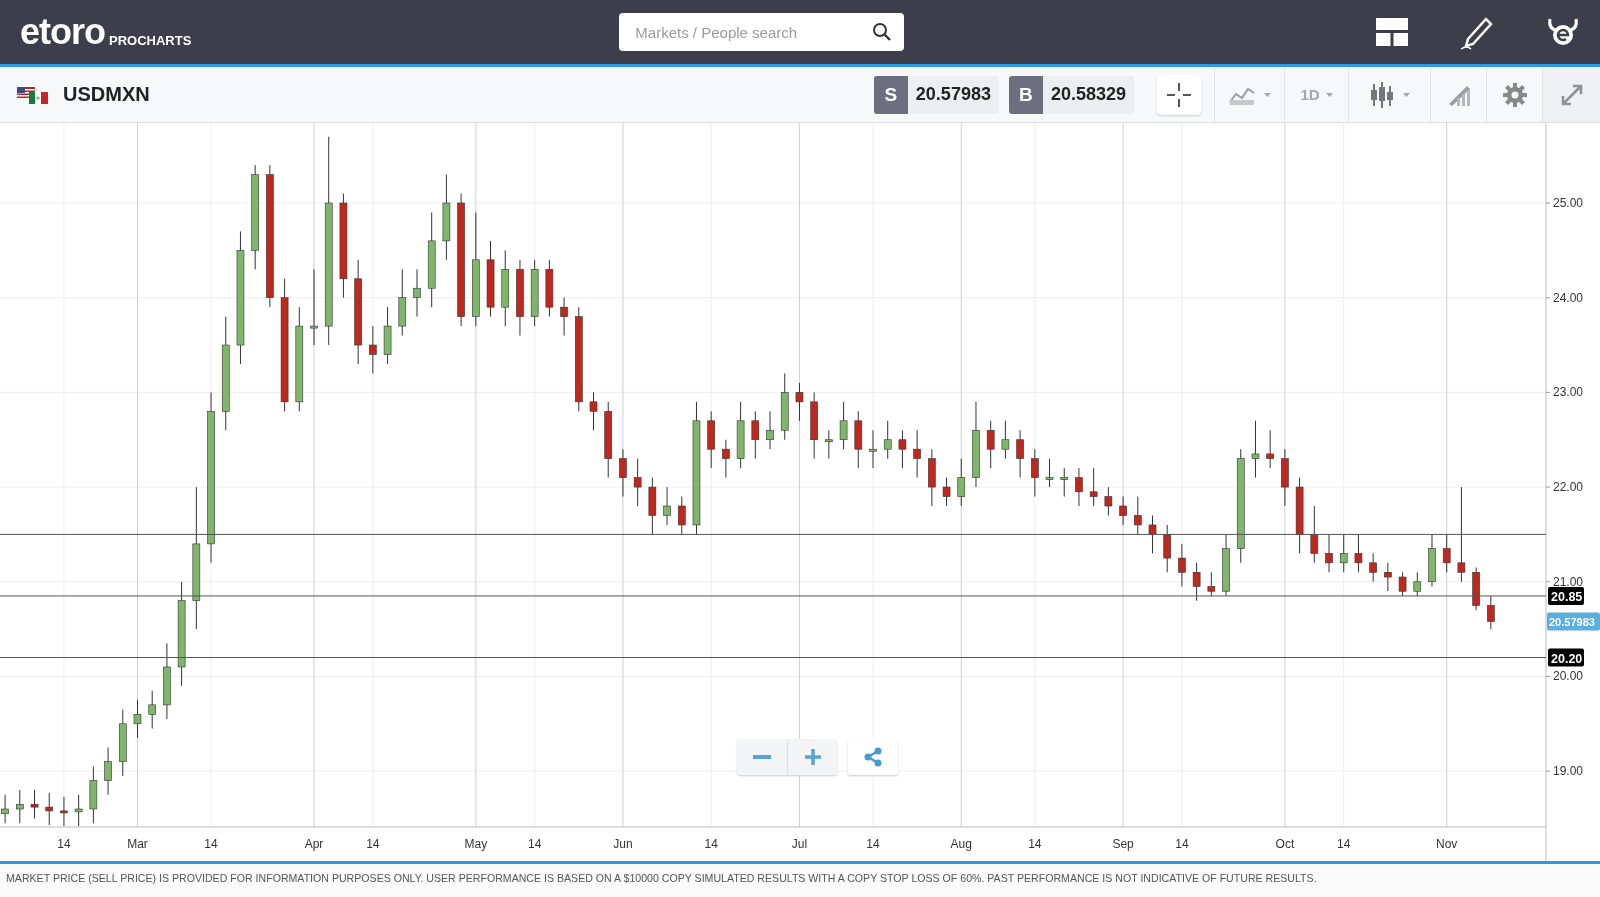 The image size is (1600, 897). What do you see at coordinates (1568, 771) in the screenshot?
I see `y-axis-label: 19.00` at bounding box center [1568, 771].